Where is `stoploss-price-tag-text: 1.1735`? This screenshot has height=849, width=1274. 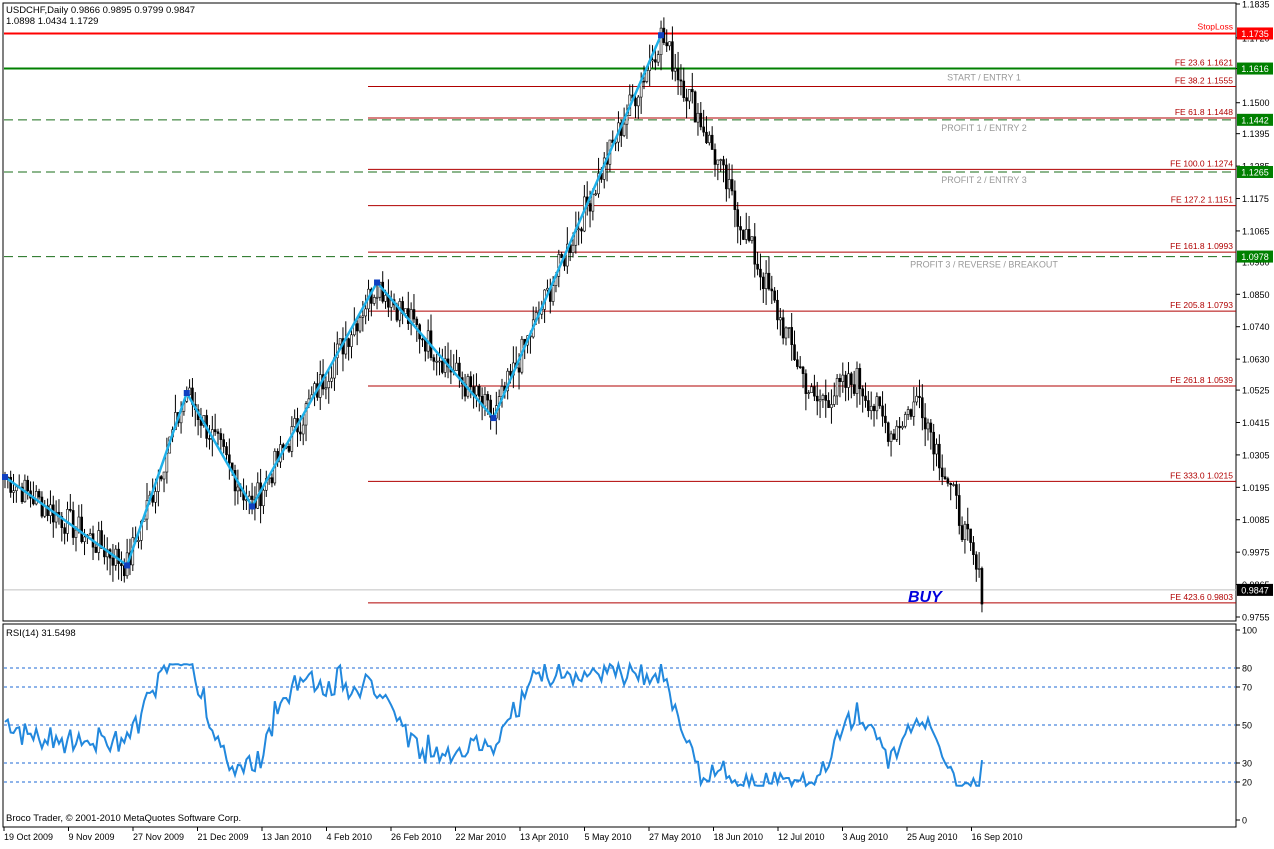 stoploss-price-tag-text: 1.1735 is located at coordinates (1255, 34).